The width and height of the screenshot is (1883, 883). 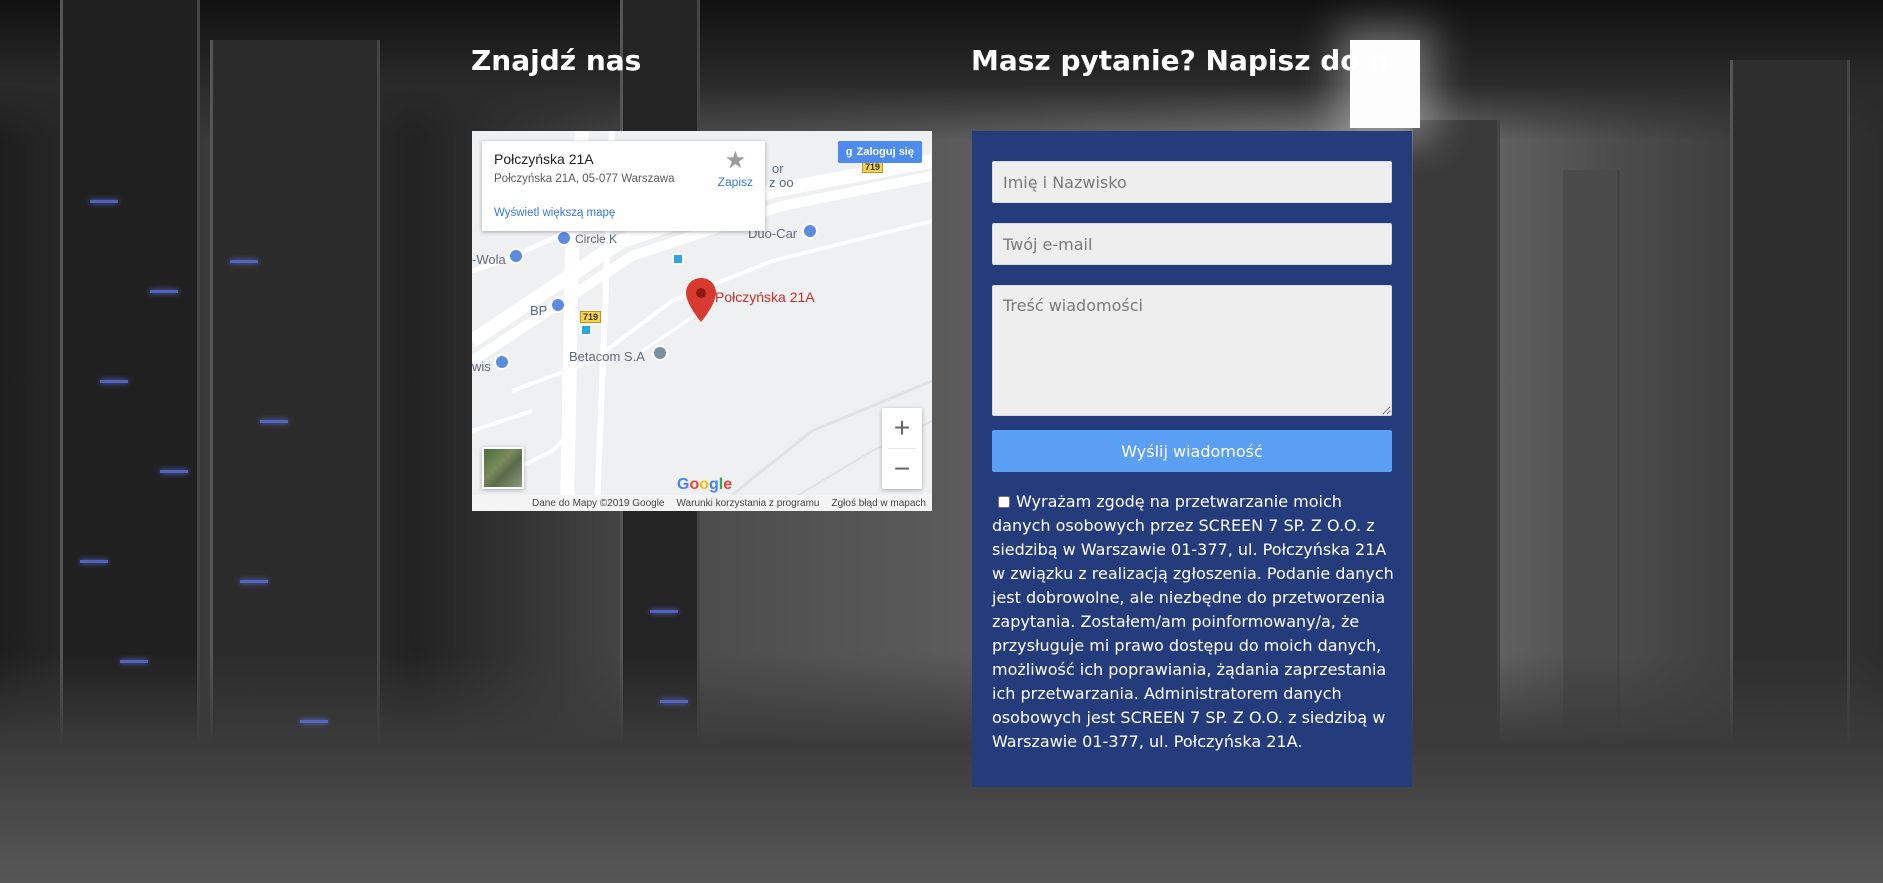 I want to click on place-icon, so click(x=660, y=353).